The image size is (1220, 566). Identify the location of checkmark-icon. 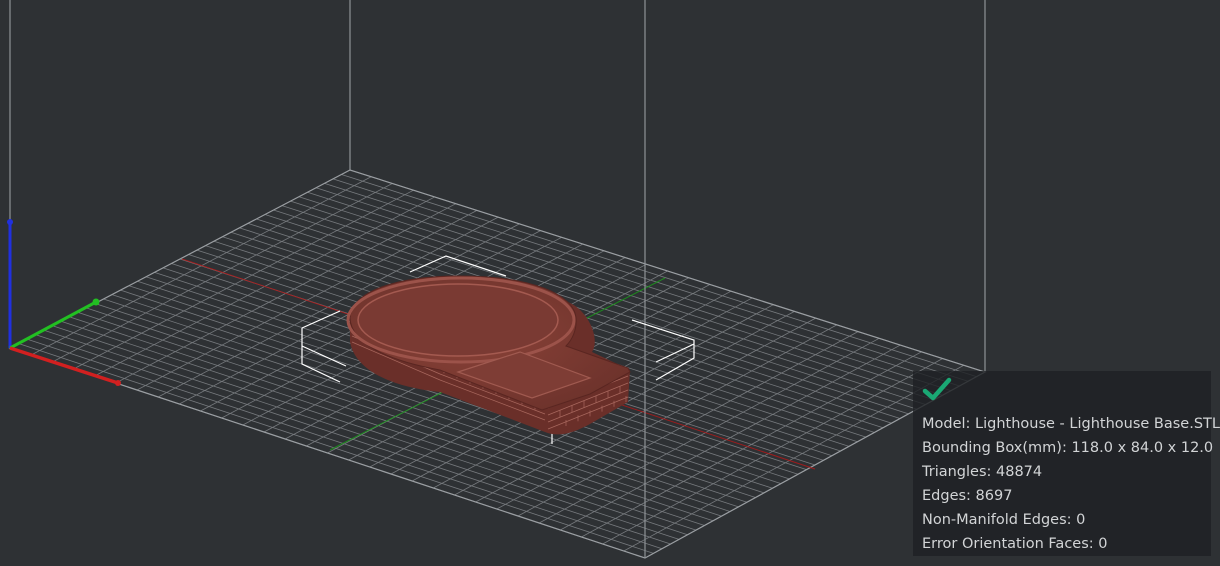
(937, 389).